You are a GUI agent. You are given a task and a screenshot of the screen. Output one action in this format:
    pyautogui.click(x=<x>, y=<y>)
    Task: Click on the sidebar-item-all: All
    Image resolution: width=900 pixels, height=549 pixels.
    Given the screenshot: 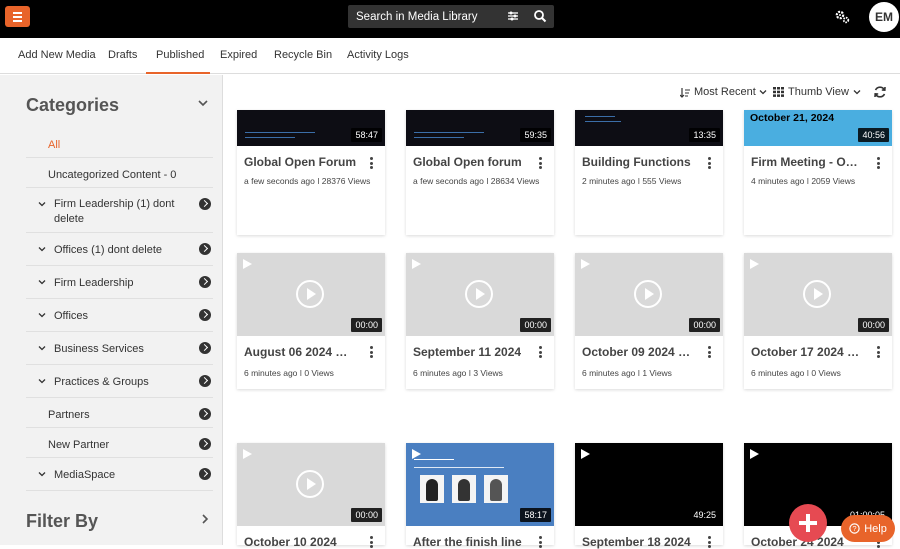 What is the action you would take?
    pyautogui.click(x=119, y=143)
    